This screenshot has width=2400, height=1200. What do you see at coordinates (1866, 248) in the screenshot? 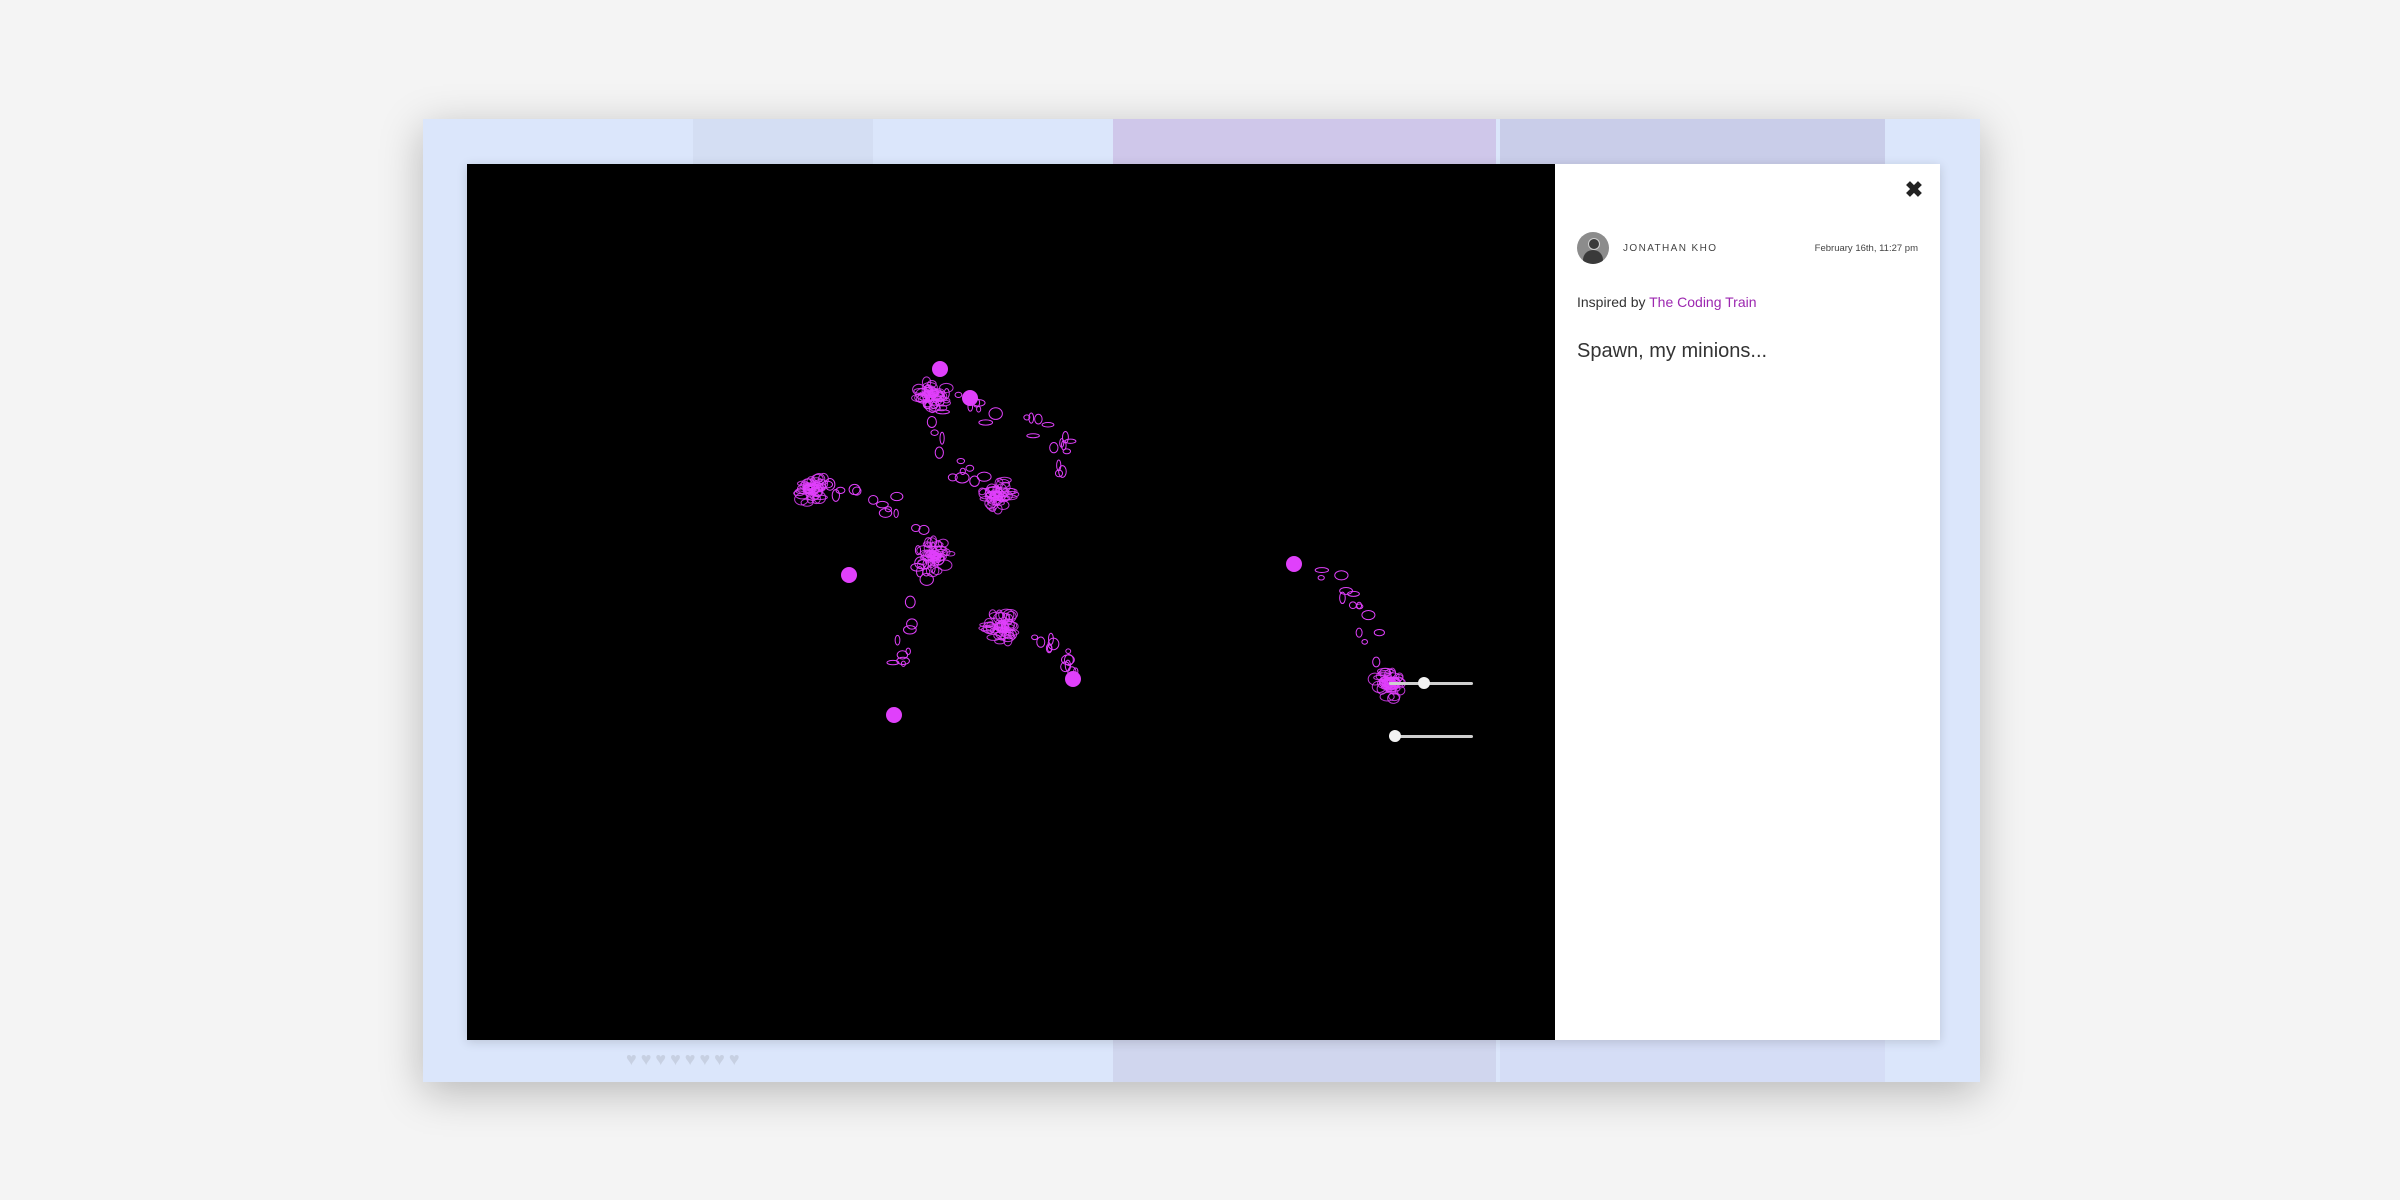
I see `post-date: February 16th, 11:27 pm` at bounding box center [1866, 248].